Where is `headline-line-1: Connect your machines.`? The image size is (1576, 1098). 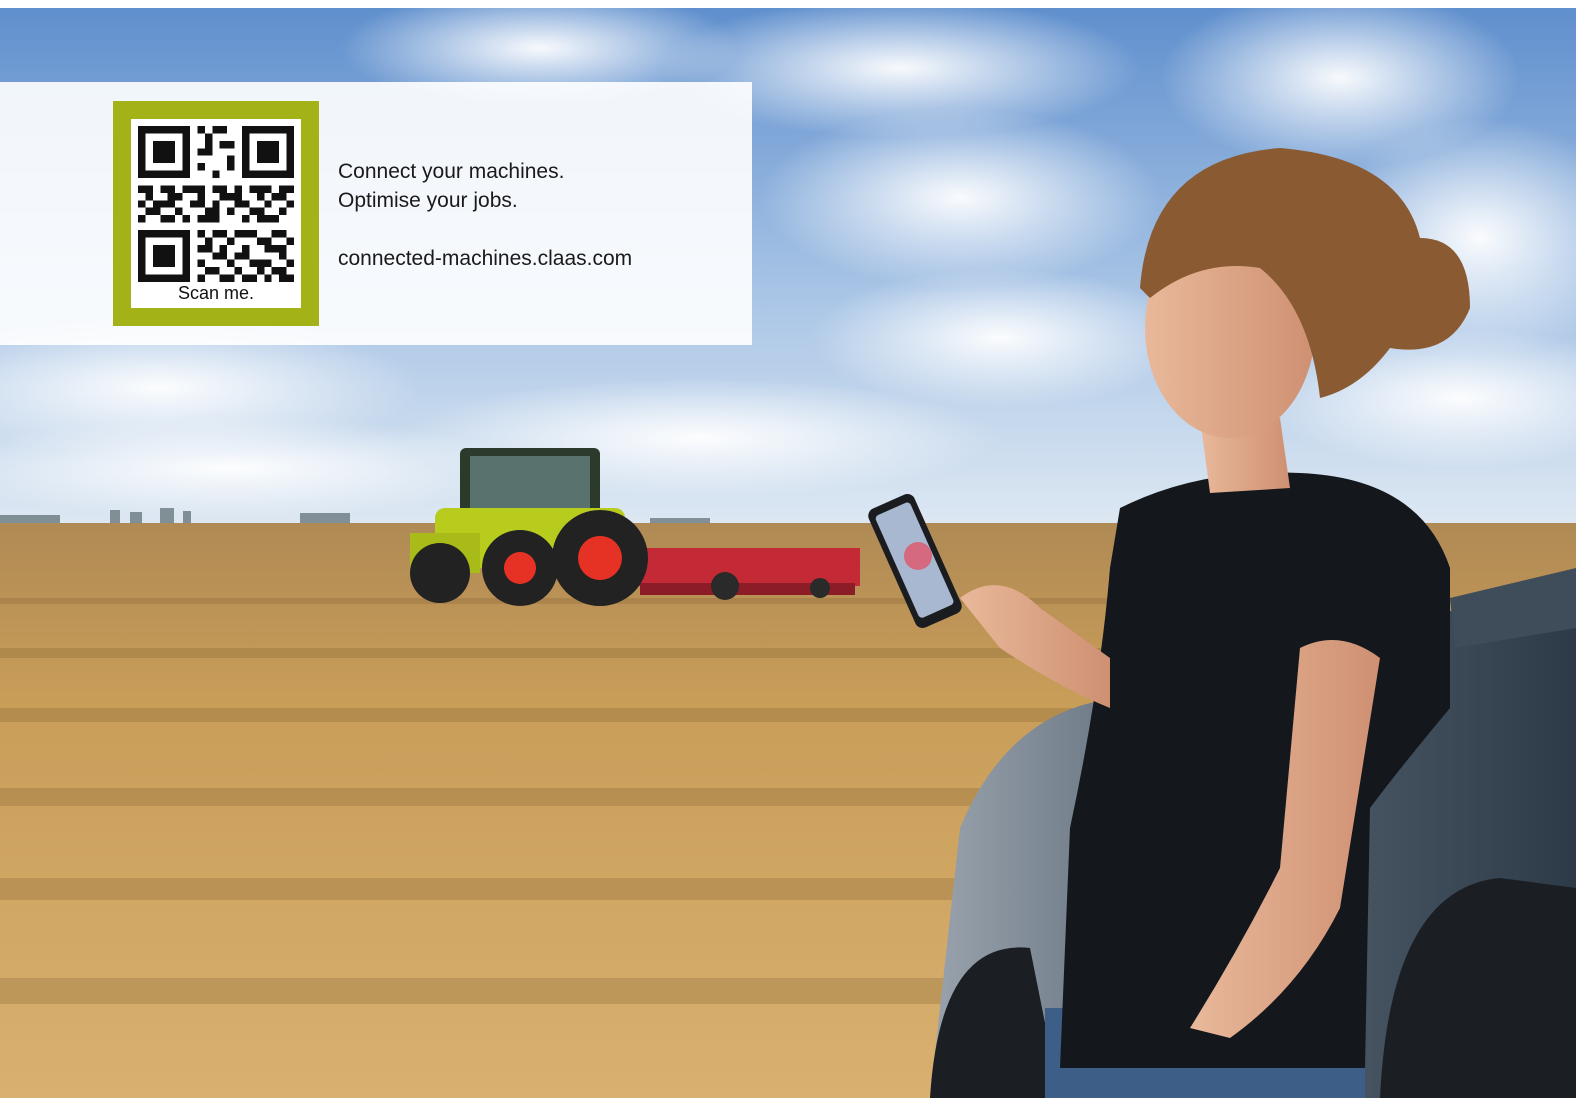 headline-line-1: Connect your machines. is located at coordinates (451, 171).